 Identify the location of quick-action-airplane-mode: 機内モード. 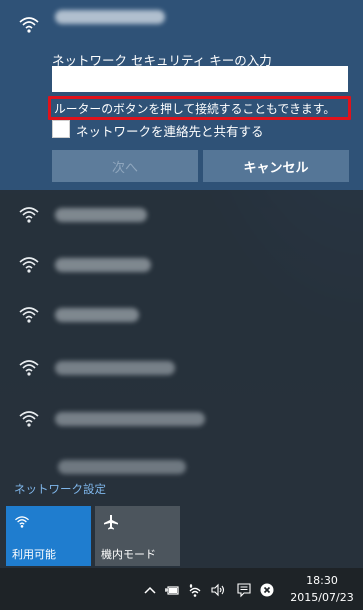
(137, 536).